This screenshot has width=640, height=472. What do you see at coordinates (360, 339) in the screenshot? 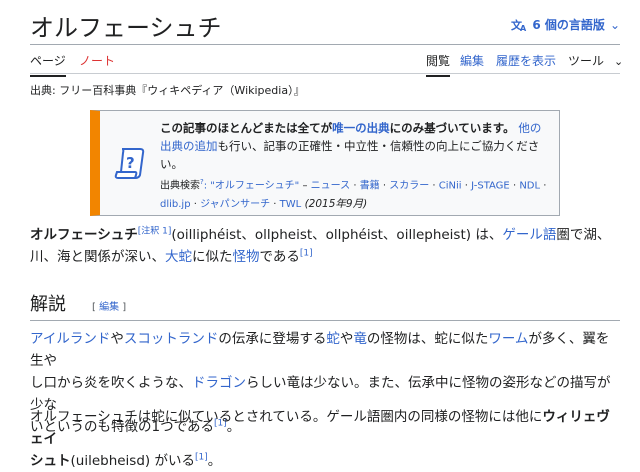
I see `dragon-link: 竜` at bounding box center [360, 339].